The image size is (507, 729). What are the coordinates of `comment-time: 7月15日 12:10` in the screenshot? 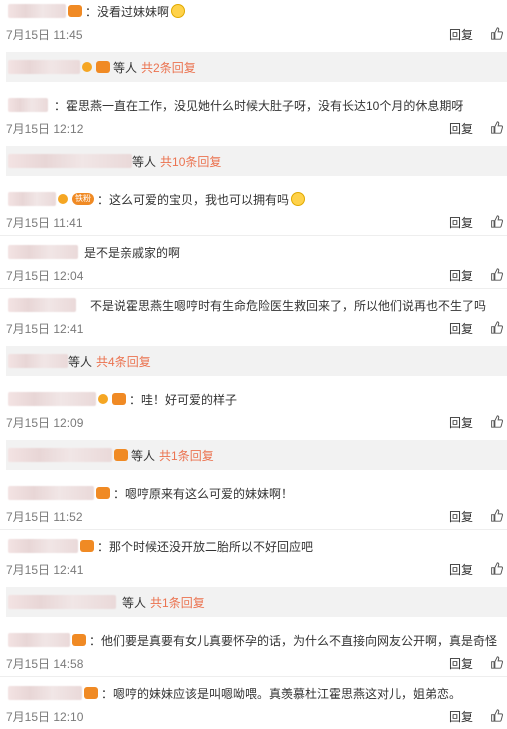 It's located at (45, 717).